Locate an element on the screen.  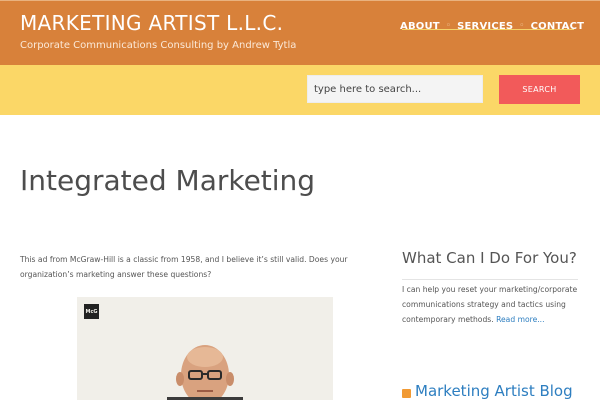
blog-link: Marketing Artist Blog is located at coordinates (494, 391).